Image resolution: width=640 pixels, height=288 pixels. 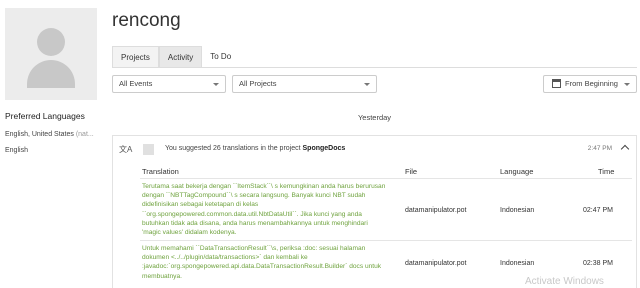 What do you see at coordinates (258, 83) in the screenshot?
I see `projects-filter-value: All Projects` at bounding box center [258, 83].